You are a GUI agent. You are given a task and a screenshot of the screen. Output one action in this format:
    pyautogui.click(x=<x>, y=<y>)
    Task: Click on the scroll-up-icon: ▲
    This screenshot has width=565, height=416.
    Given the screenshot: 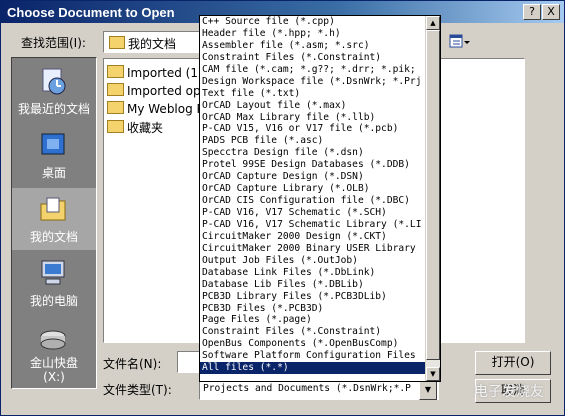 What is the action you would take?
    pyautogui.click(x=433, y=23)
    